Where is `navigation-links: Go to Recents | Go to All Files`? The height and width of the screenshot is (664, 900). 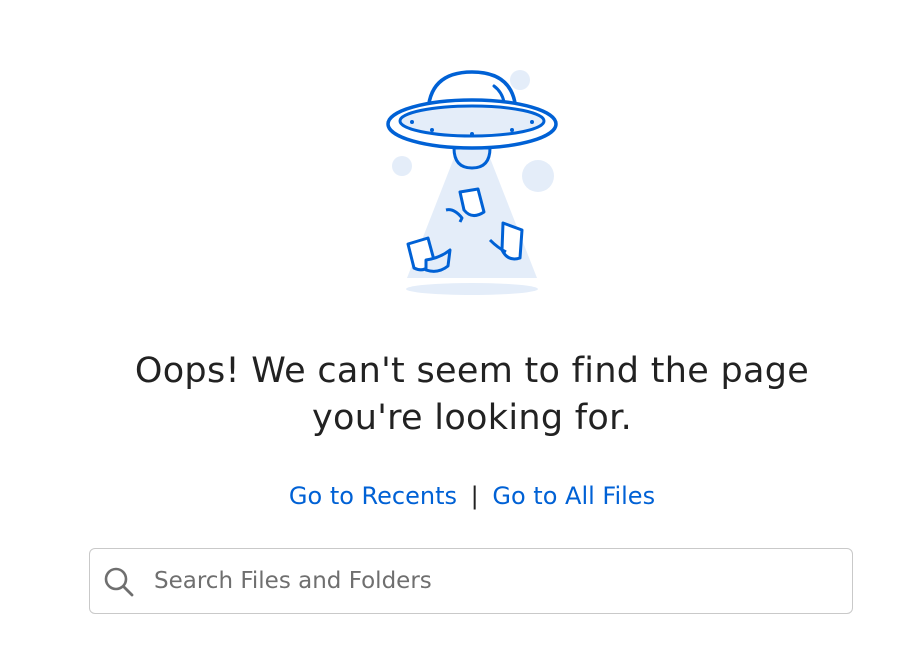 navigation-links: Go to Recents | Go to All Files is located at coordinates (450, 496).